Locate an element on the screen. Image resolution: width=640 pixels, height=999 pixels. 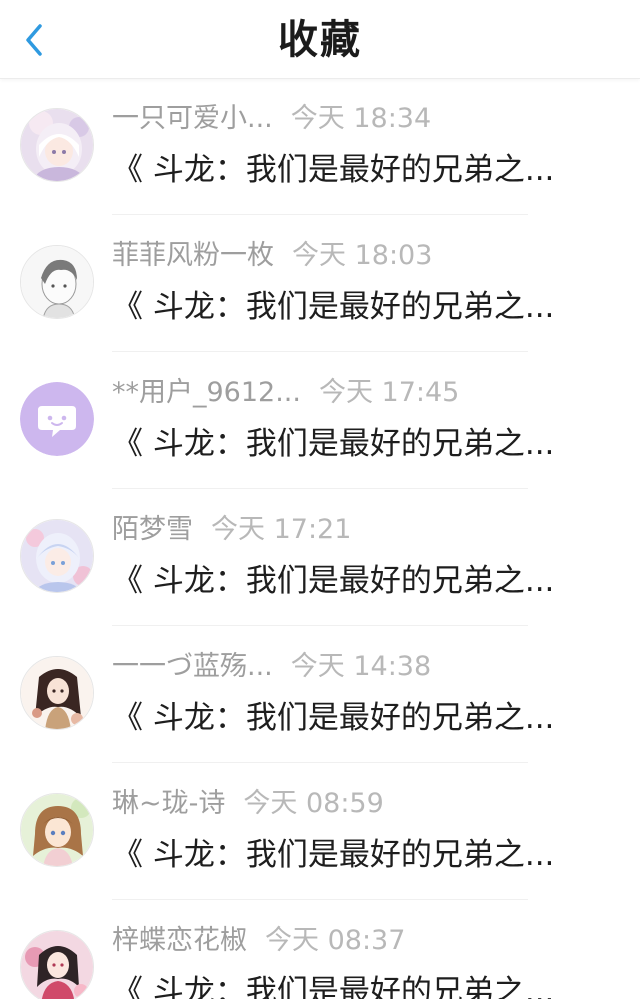
chat-bubble-icon is located at coordinates (57, 419).